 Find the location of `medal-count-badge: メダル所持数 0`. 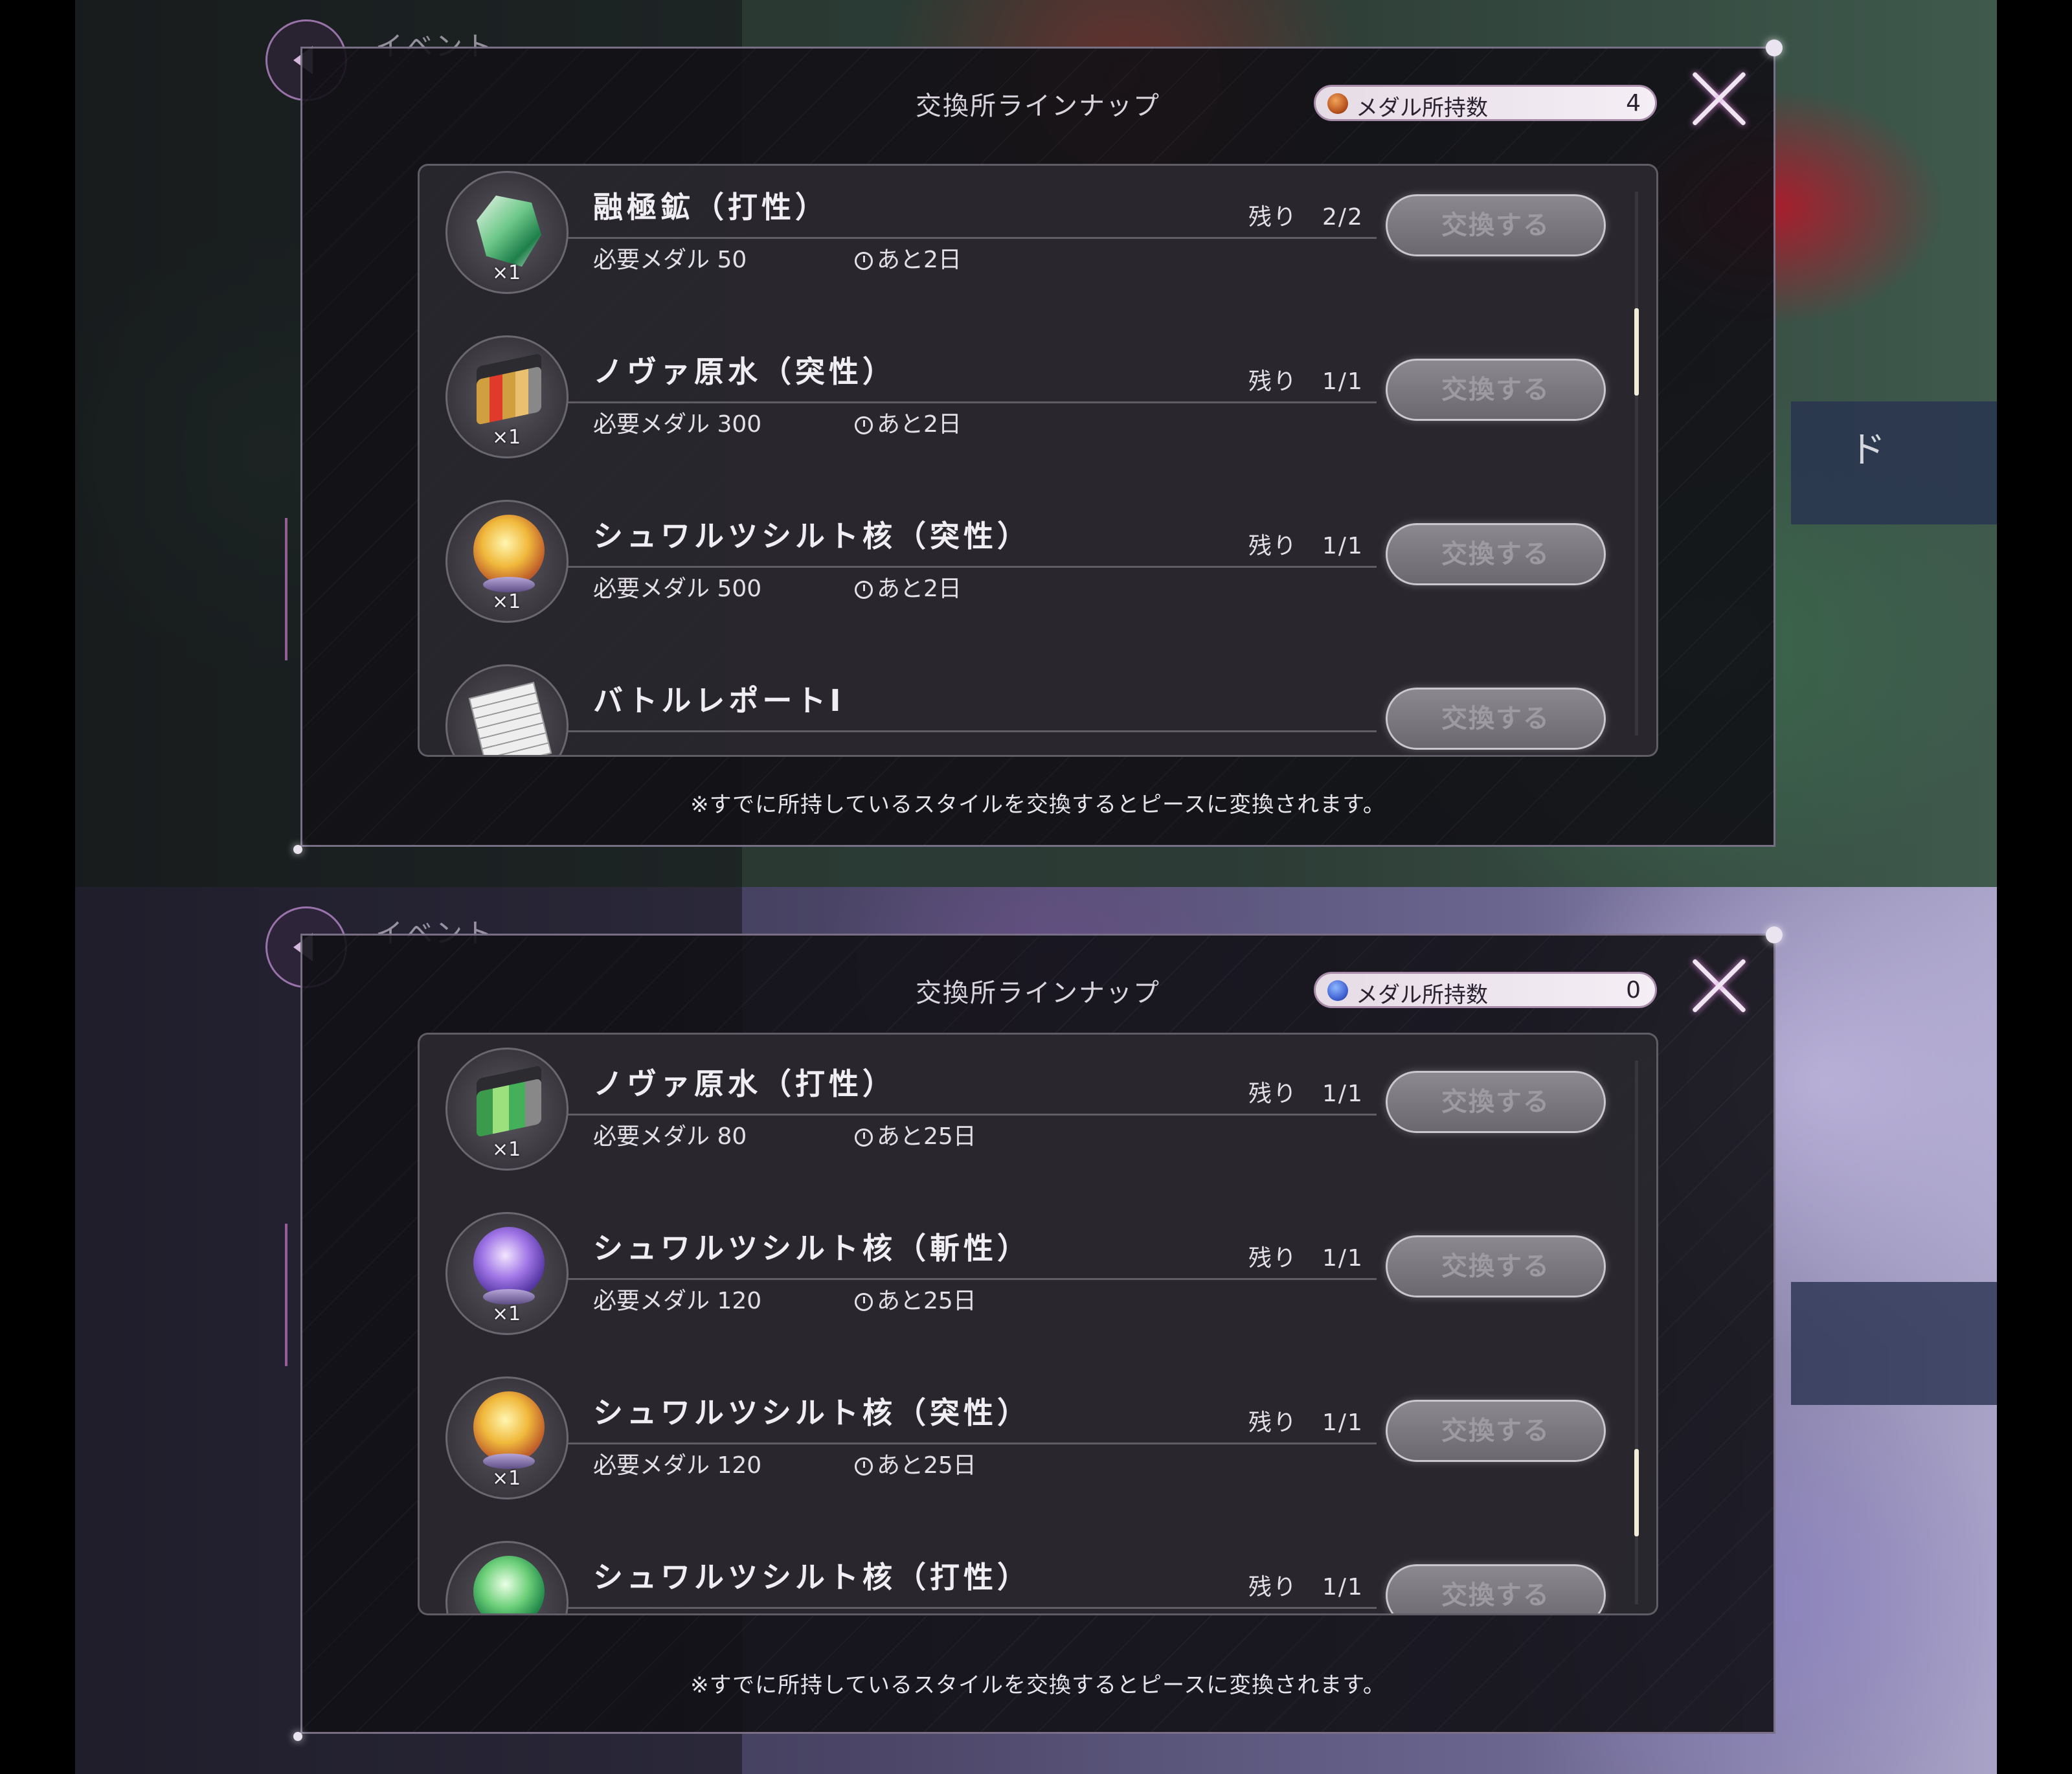

medal-count-badge: メダル所持数 0 is located at coordinates (1485, 990).